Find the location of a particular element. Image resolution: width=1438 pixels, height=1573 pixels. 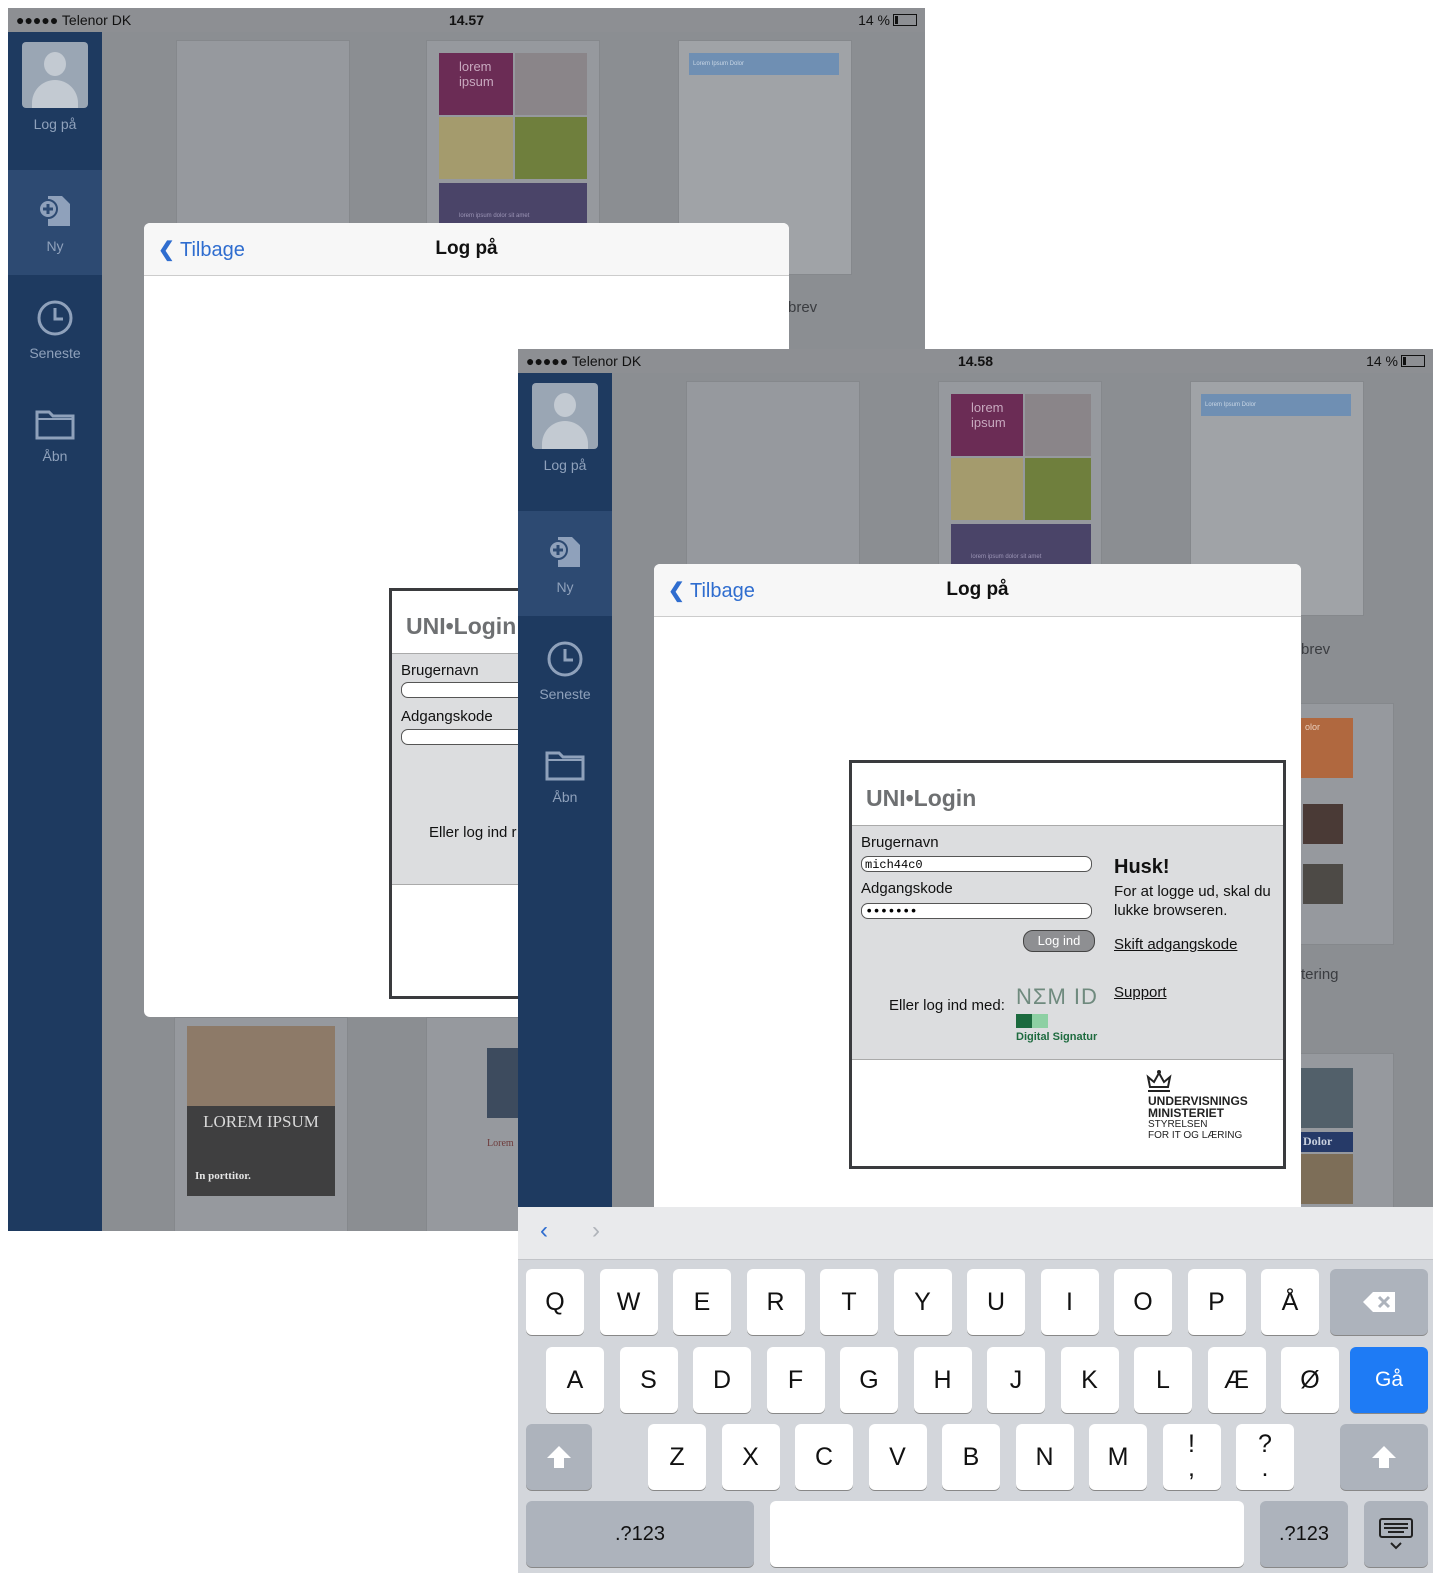

key-s: S is located at coordinates (648, 1380).